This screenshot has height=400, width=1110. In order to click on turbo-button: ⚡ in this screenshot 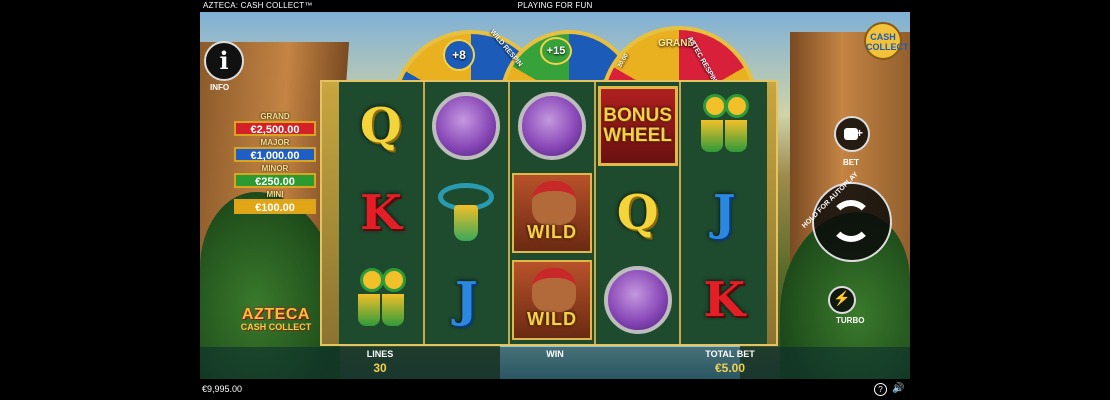, I will do `click(842, 300)`.